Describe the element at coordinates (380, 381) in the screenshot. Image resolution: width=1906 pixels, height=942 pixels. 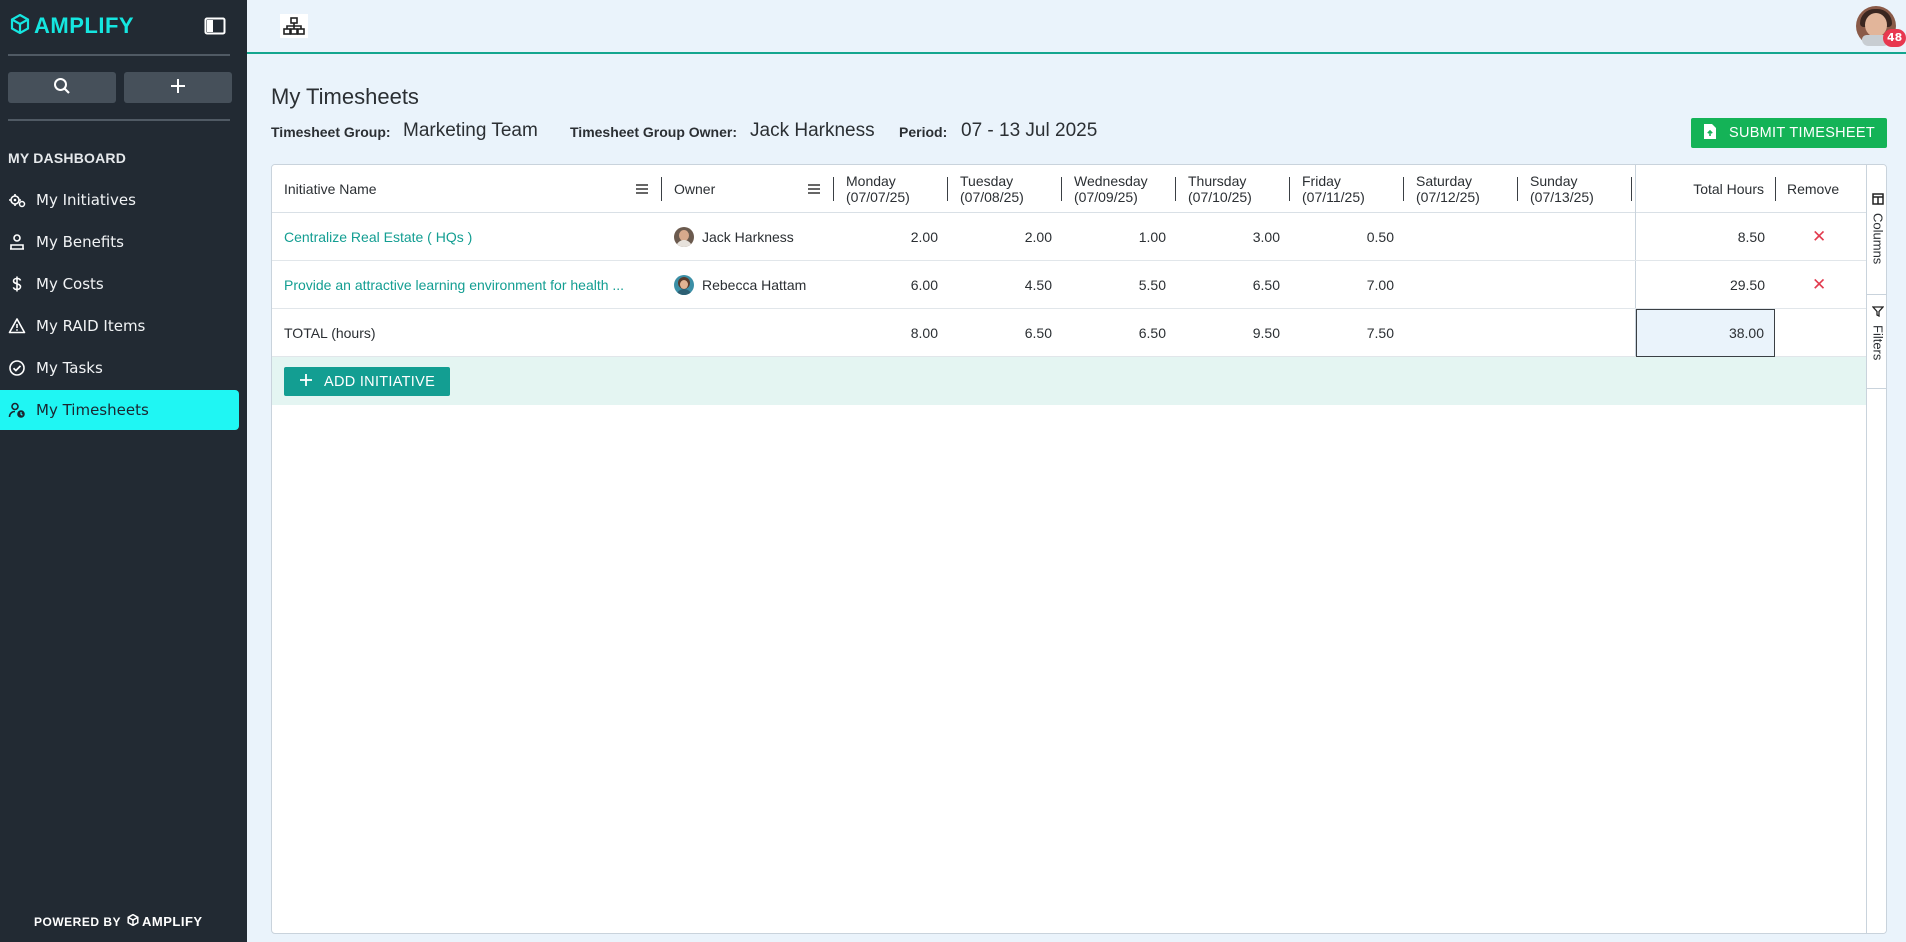
I see `add-initiative-label: ADD INITIATIVE` at that location.